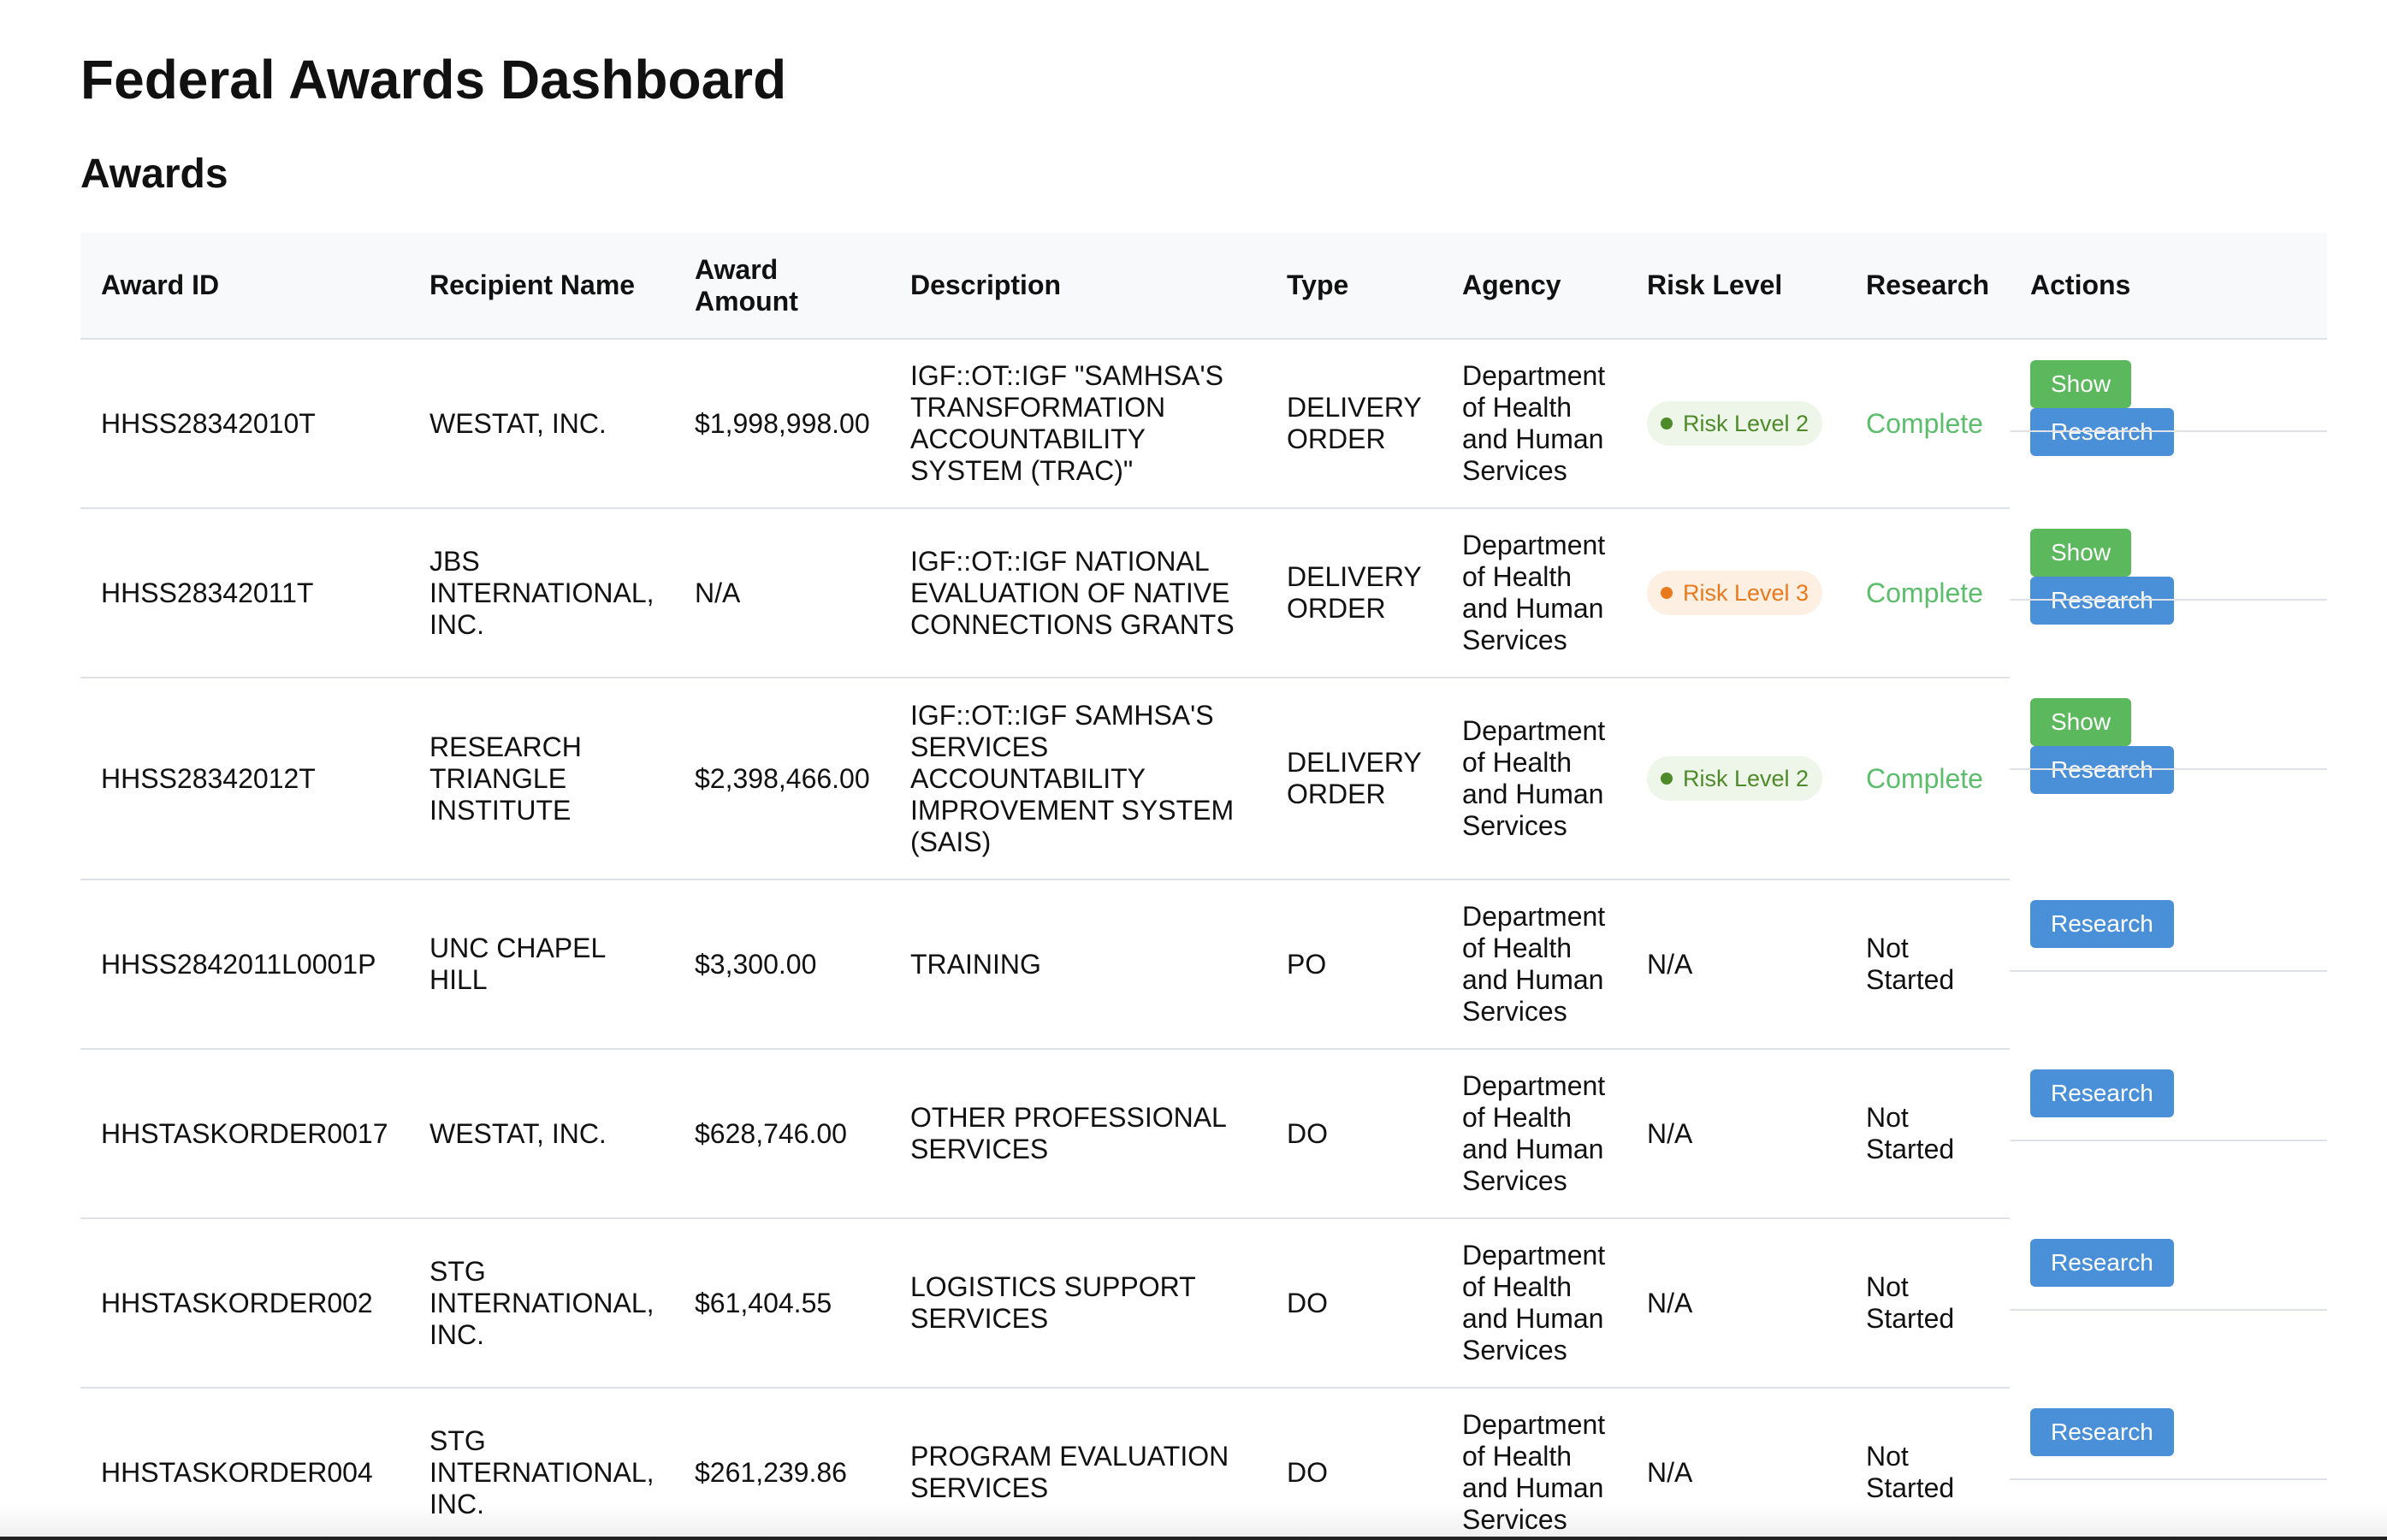 The width and height of the screenshot is (2387, 1540). I want to click on page-title: Federal Awards Dashboard, so click(433, 79).